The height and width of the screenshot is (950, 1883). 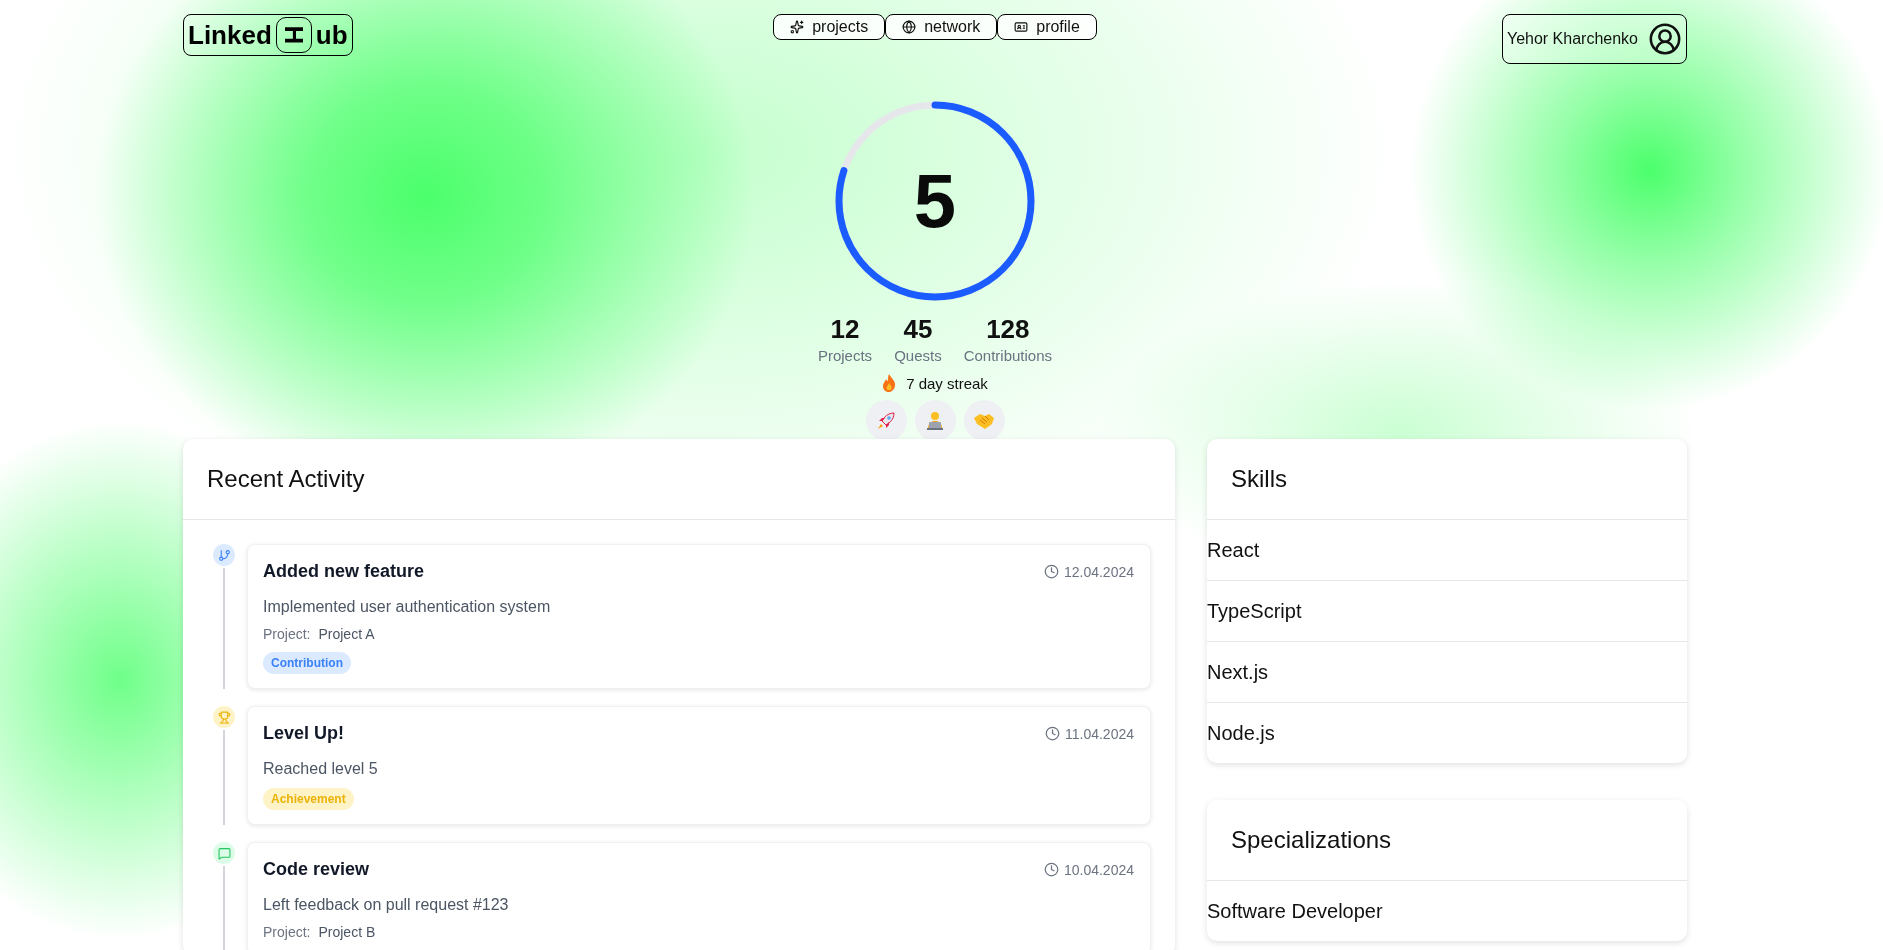 What do you see at coordinates (1295, 911) in the screenshot?
I see `specialization-item: Software Developer` at bounding box center [1295, 911].